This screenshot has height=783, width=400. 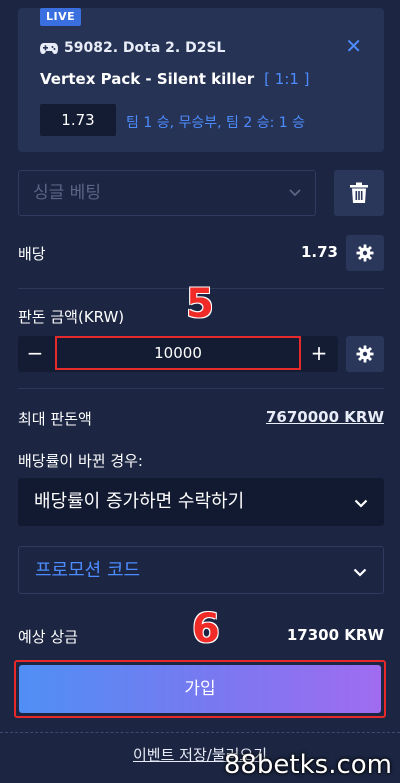 What do you see at coordinates (88, 570) in the screenshot?
I see `promo-code-placeholder: 프로모션 코드` at bounding box center [88, 570].